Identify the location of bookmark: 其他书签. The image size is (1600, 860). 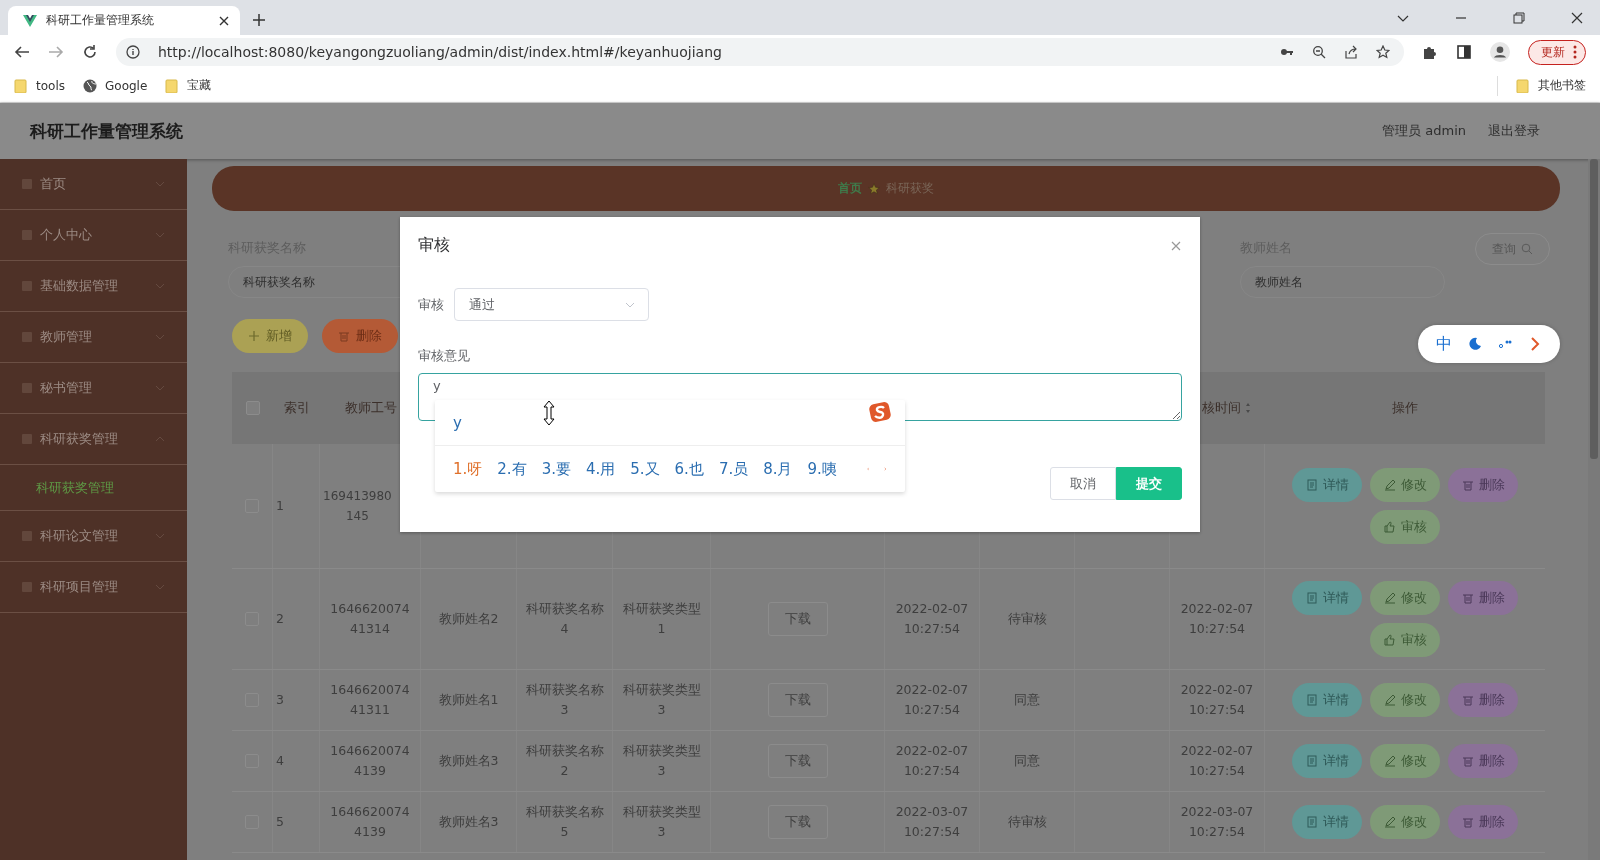
(1551, 85).